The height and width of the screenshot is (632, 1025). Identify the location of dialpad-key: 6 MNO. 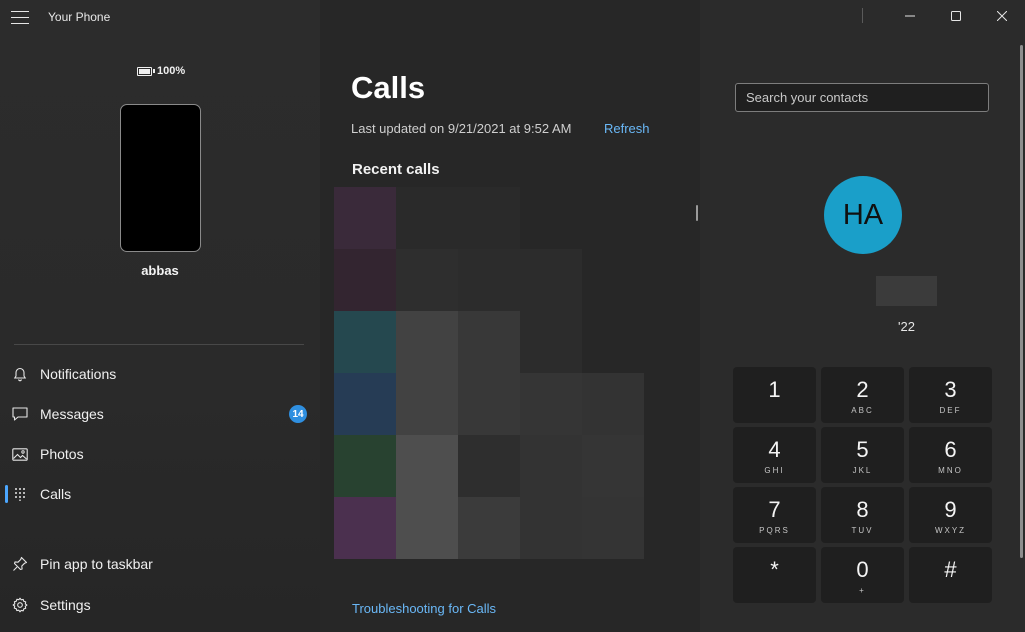
(950, 455).